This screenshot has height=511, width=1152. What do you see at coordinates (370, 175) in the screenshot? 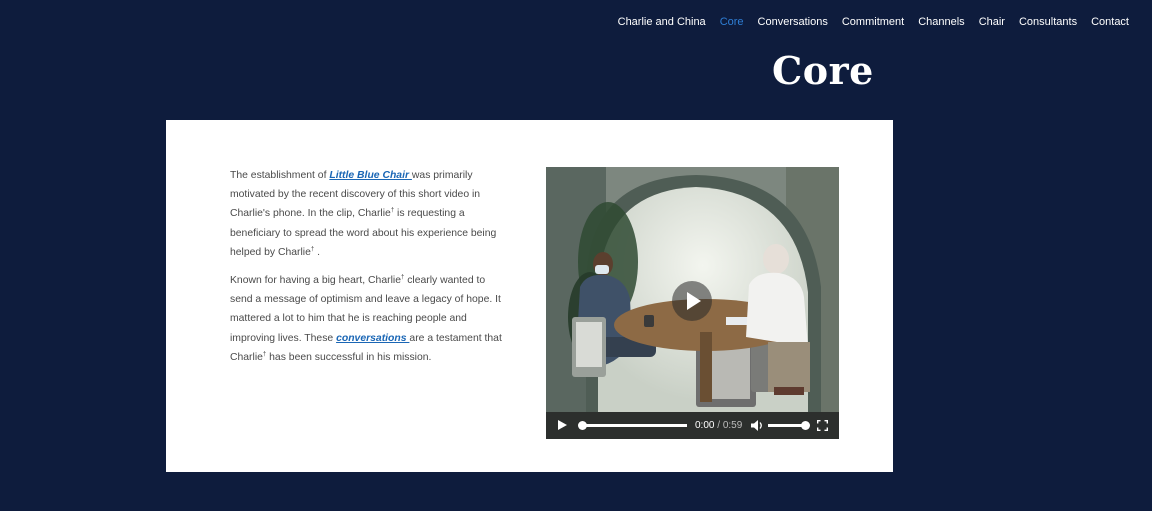
I see `little-blue-chair-link: Little Blue Chair` at bounding box center [370, 175].